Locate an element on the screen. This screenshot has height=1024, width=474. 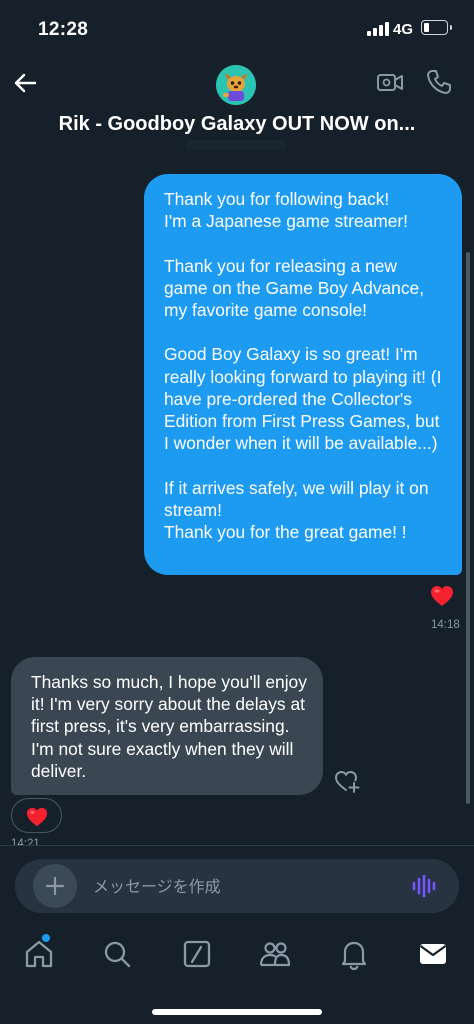
tab-messages is located at coordinates (433, 954).